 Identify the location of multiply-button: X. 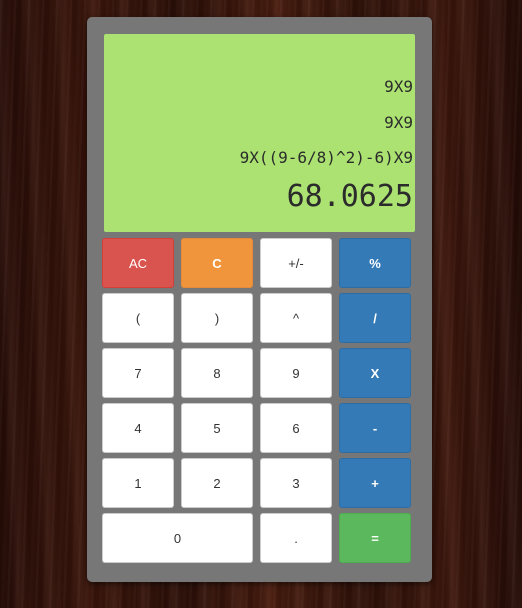
(375, 373).